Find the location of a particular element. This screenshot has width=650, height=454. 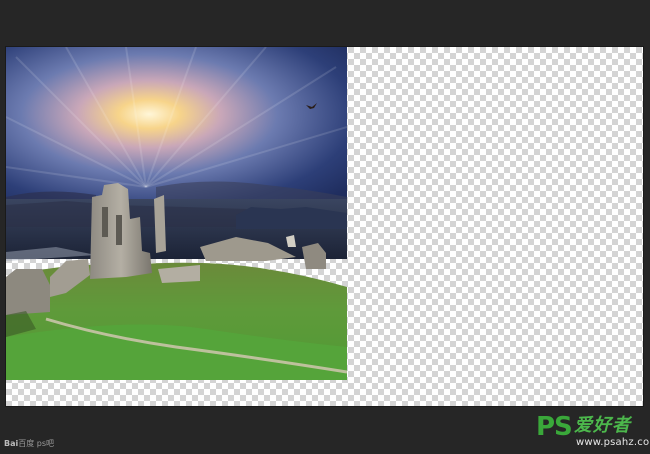

top-gray-area is located at coordinates (325, 22).